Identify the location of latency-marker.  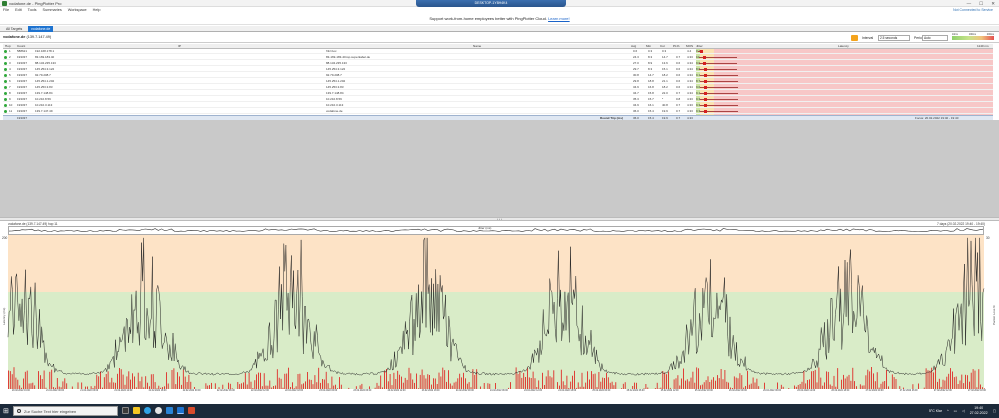
(705, 75).